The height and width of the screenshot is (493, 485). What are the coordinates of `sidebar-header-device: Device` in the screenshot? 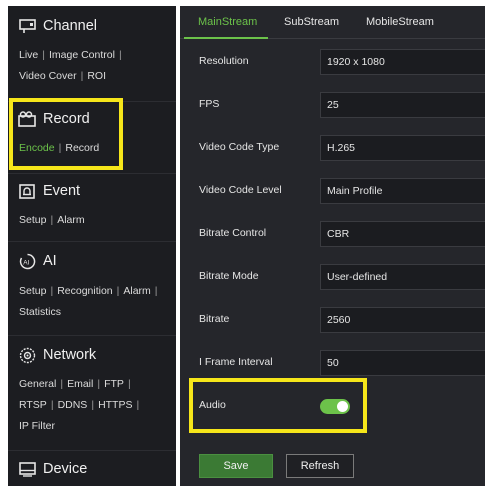 It's located at (92, 469).